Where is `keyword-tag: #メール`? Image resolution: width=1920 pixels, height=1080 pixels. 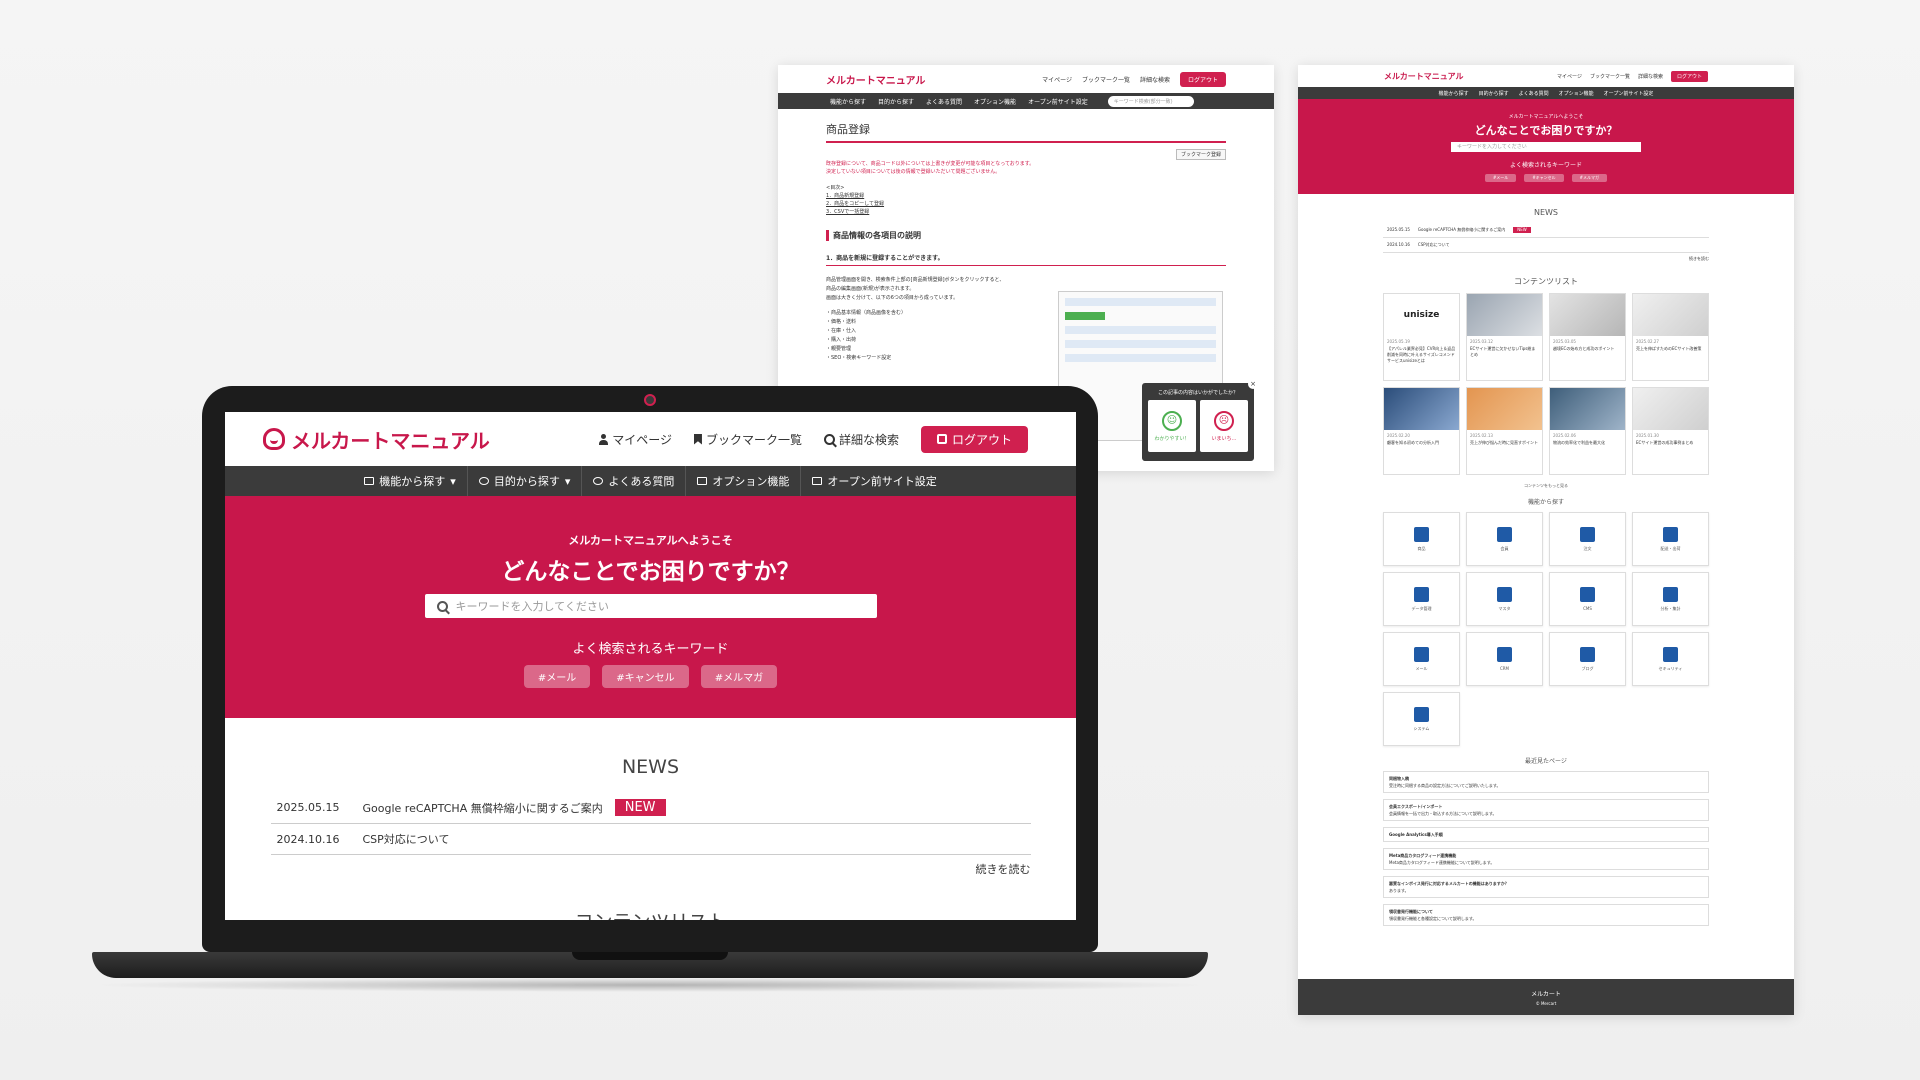 keyword-tag: #メール is located at coordinates (1500, 178).